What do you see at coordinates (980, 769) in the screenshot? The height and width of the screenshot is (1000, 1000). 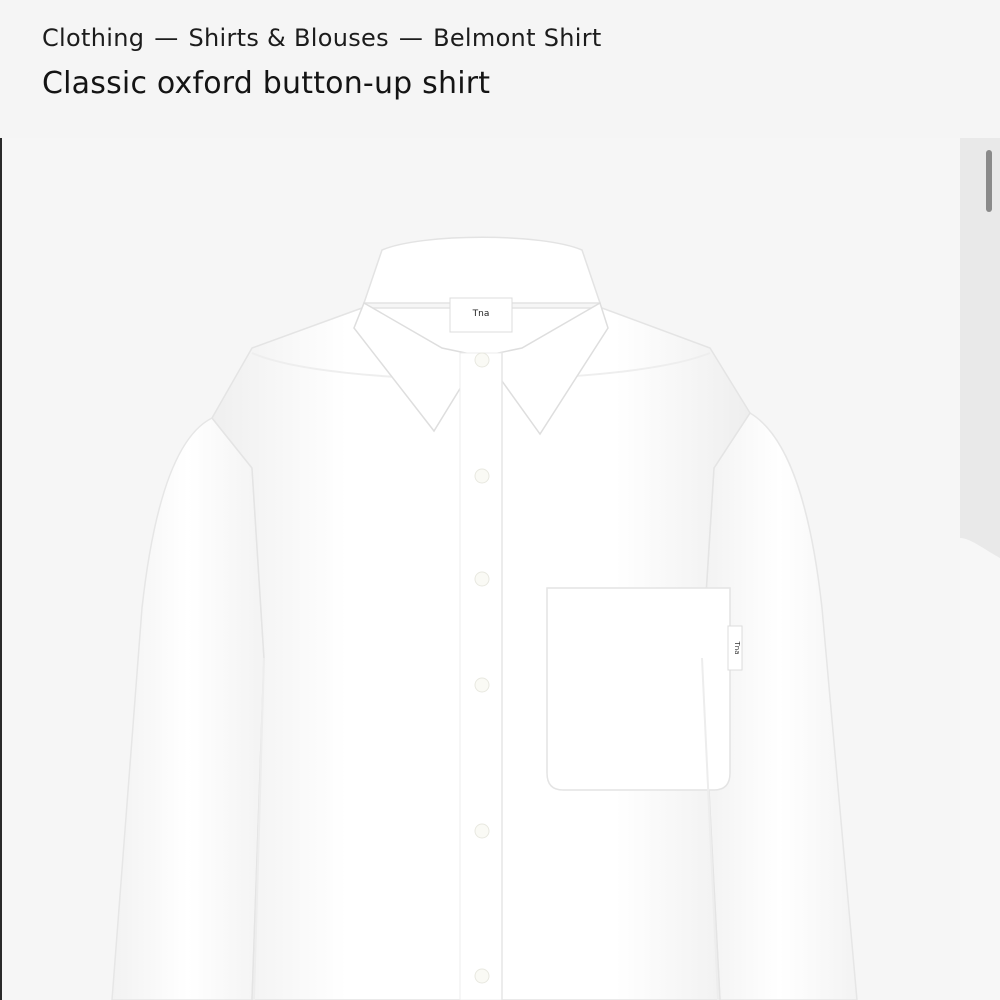 I see `next-image-preview` at bounding box center [980, 769].